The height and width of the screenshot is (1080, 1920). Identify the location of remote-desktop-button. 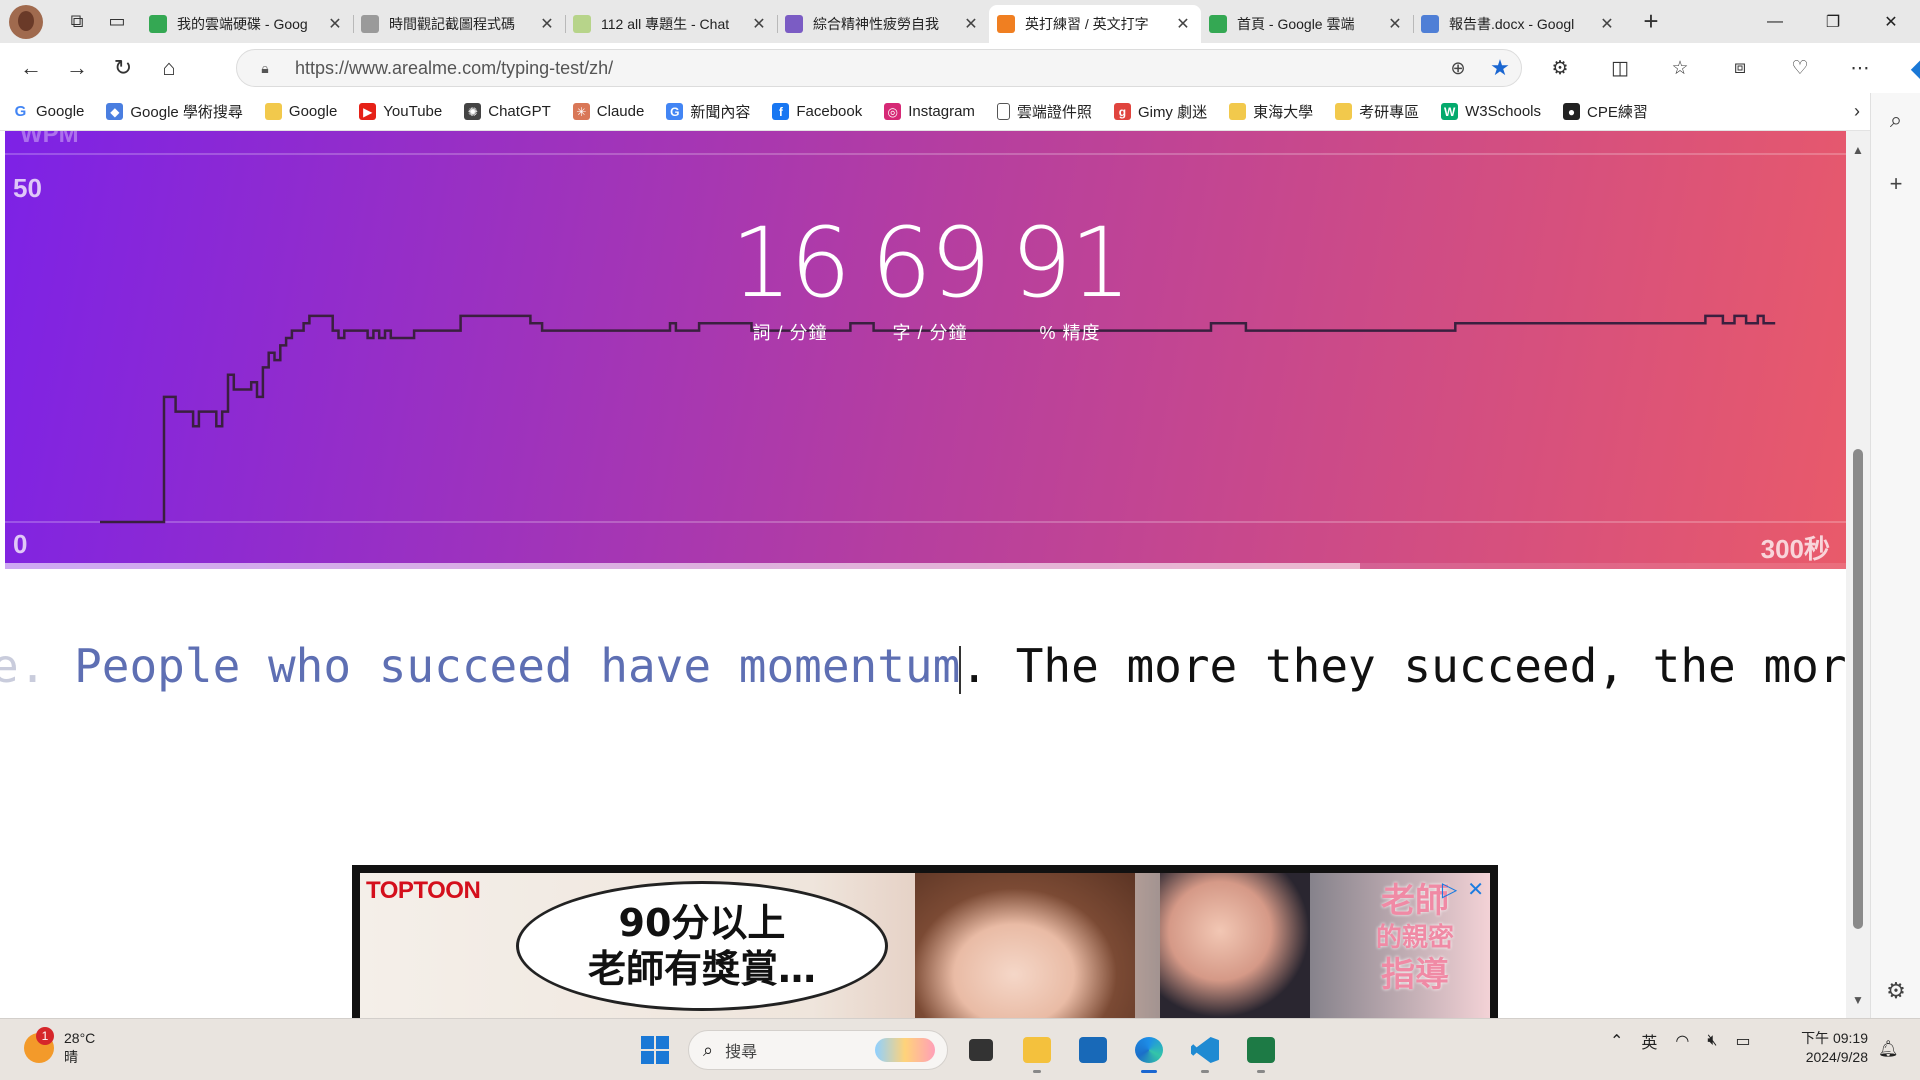
(1093, 1050).